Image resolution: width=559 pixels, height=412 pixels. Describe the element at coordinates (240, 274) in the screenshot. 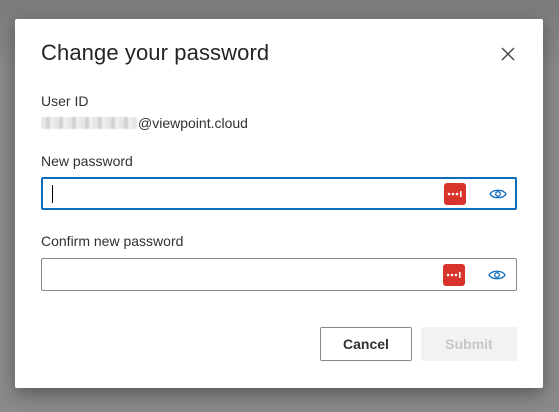

I see `confirm-password-input` at that location.